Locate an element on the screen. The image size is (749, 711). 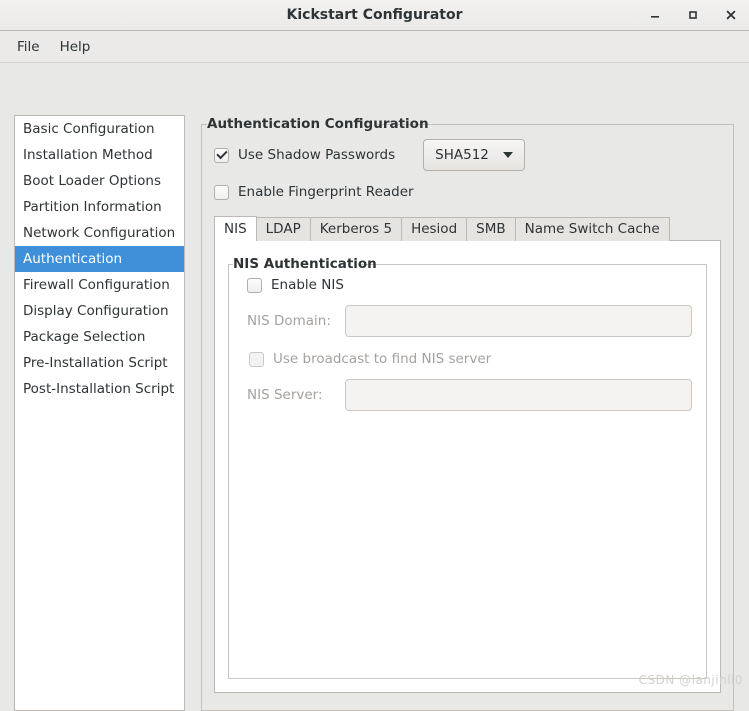
use-shadow-passwords-checkbox is located at coordinates (221, 155).